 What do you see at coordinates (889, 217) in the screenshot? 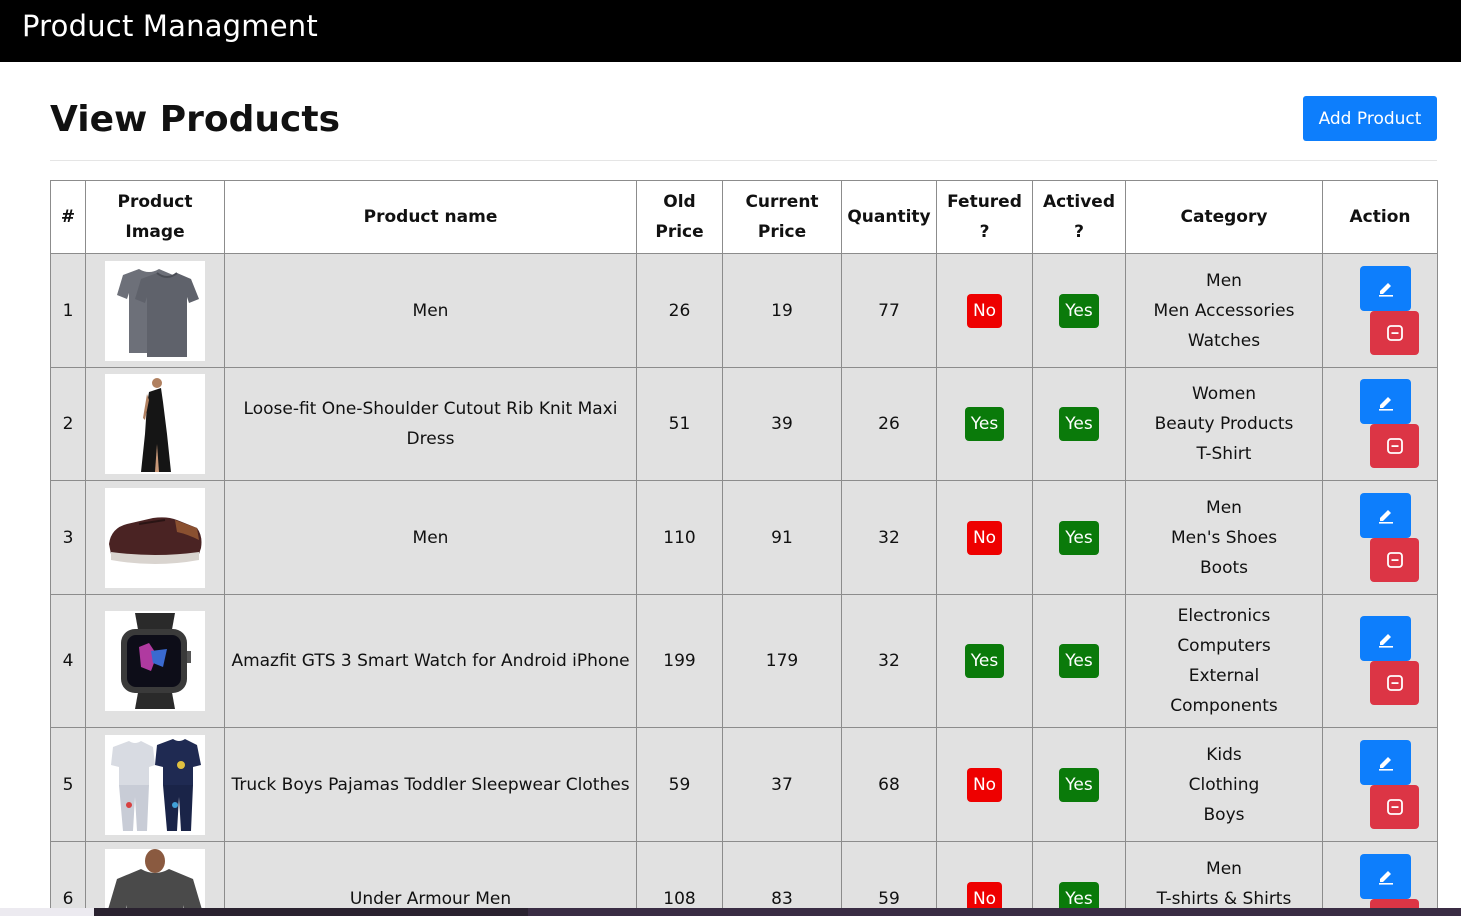
I see `header-quantity: Quantity` at bounding box center [889, 217].